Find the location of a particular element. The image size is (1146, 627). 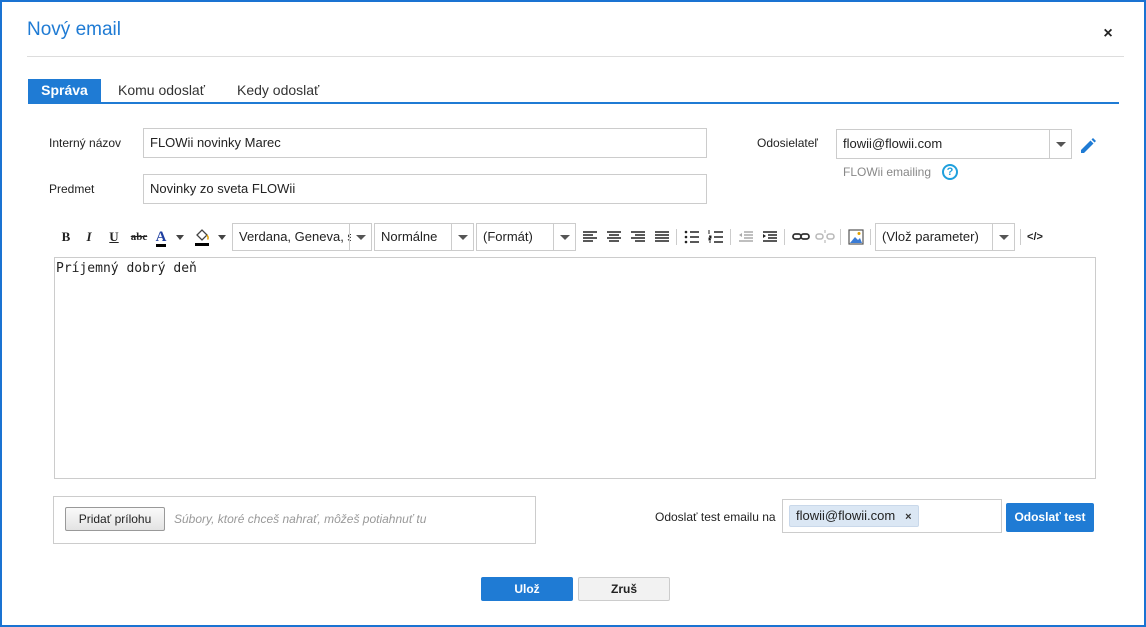

sender-label: Odosielateľ is located at coordinates (787, 143).